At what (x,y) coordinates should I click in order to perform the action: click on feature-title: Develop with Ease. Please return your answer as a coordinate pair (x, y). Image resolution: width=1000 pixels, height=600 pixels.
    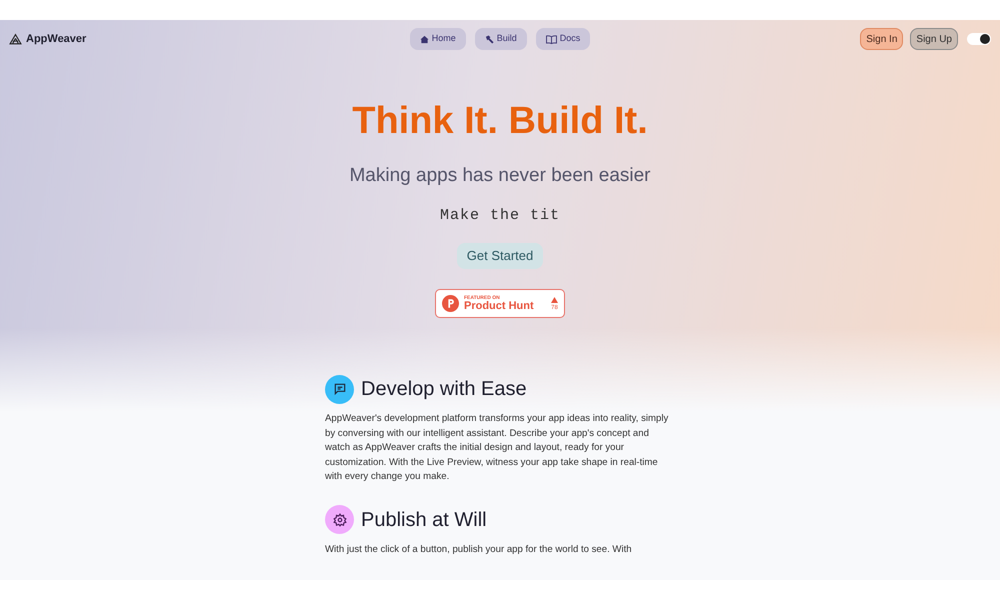
    Looking at the image, I should click on (444, 389).